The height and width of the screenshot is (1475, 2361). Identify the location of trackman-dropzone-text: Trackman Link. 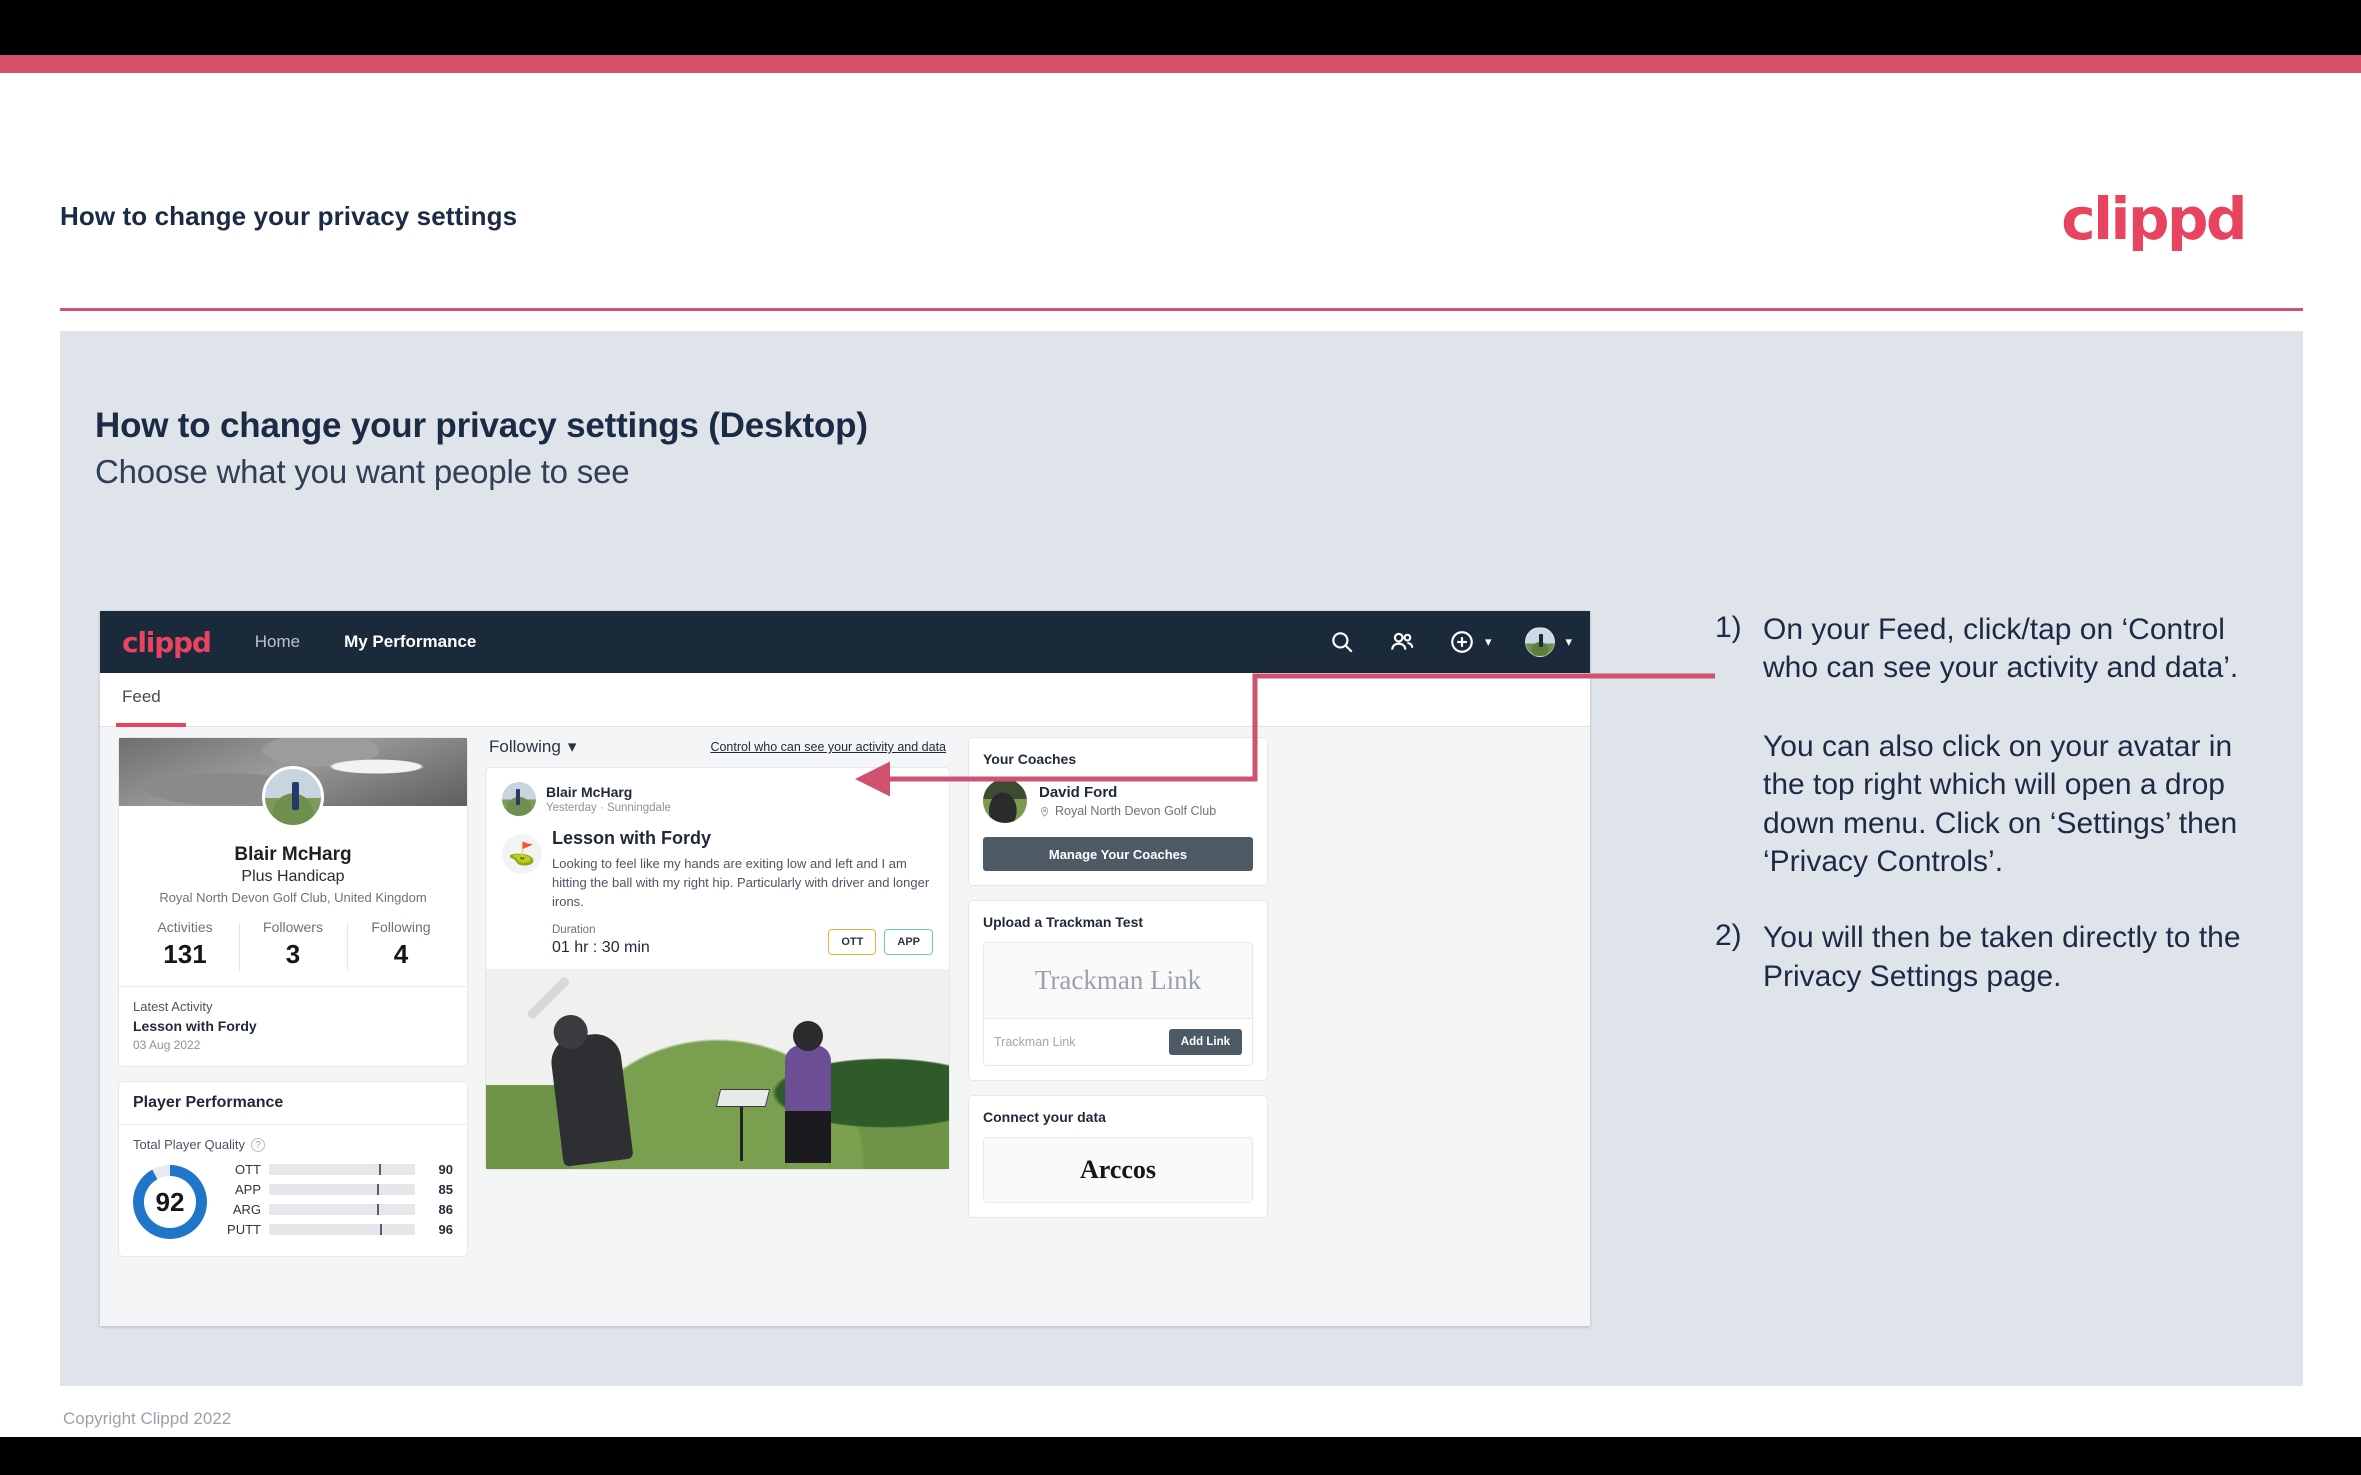
(1118, 980).